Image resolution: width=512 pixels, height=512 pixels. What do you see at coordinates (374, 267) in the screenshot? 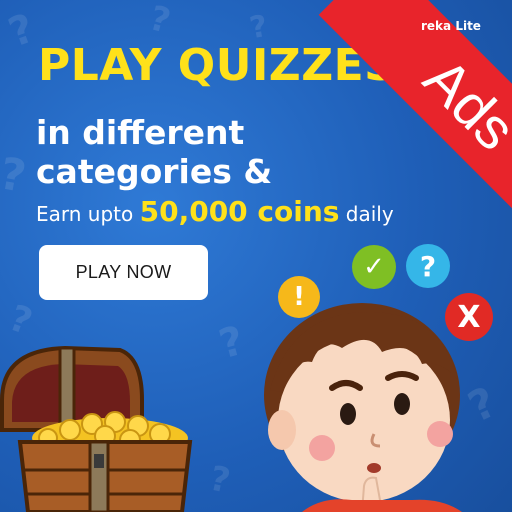
I see `check-icon: ✓` at bounding box center [374, 267].